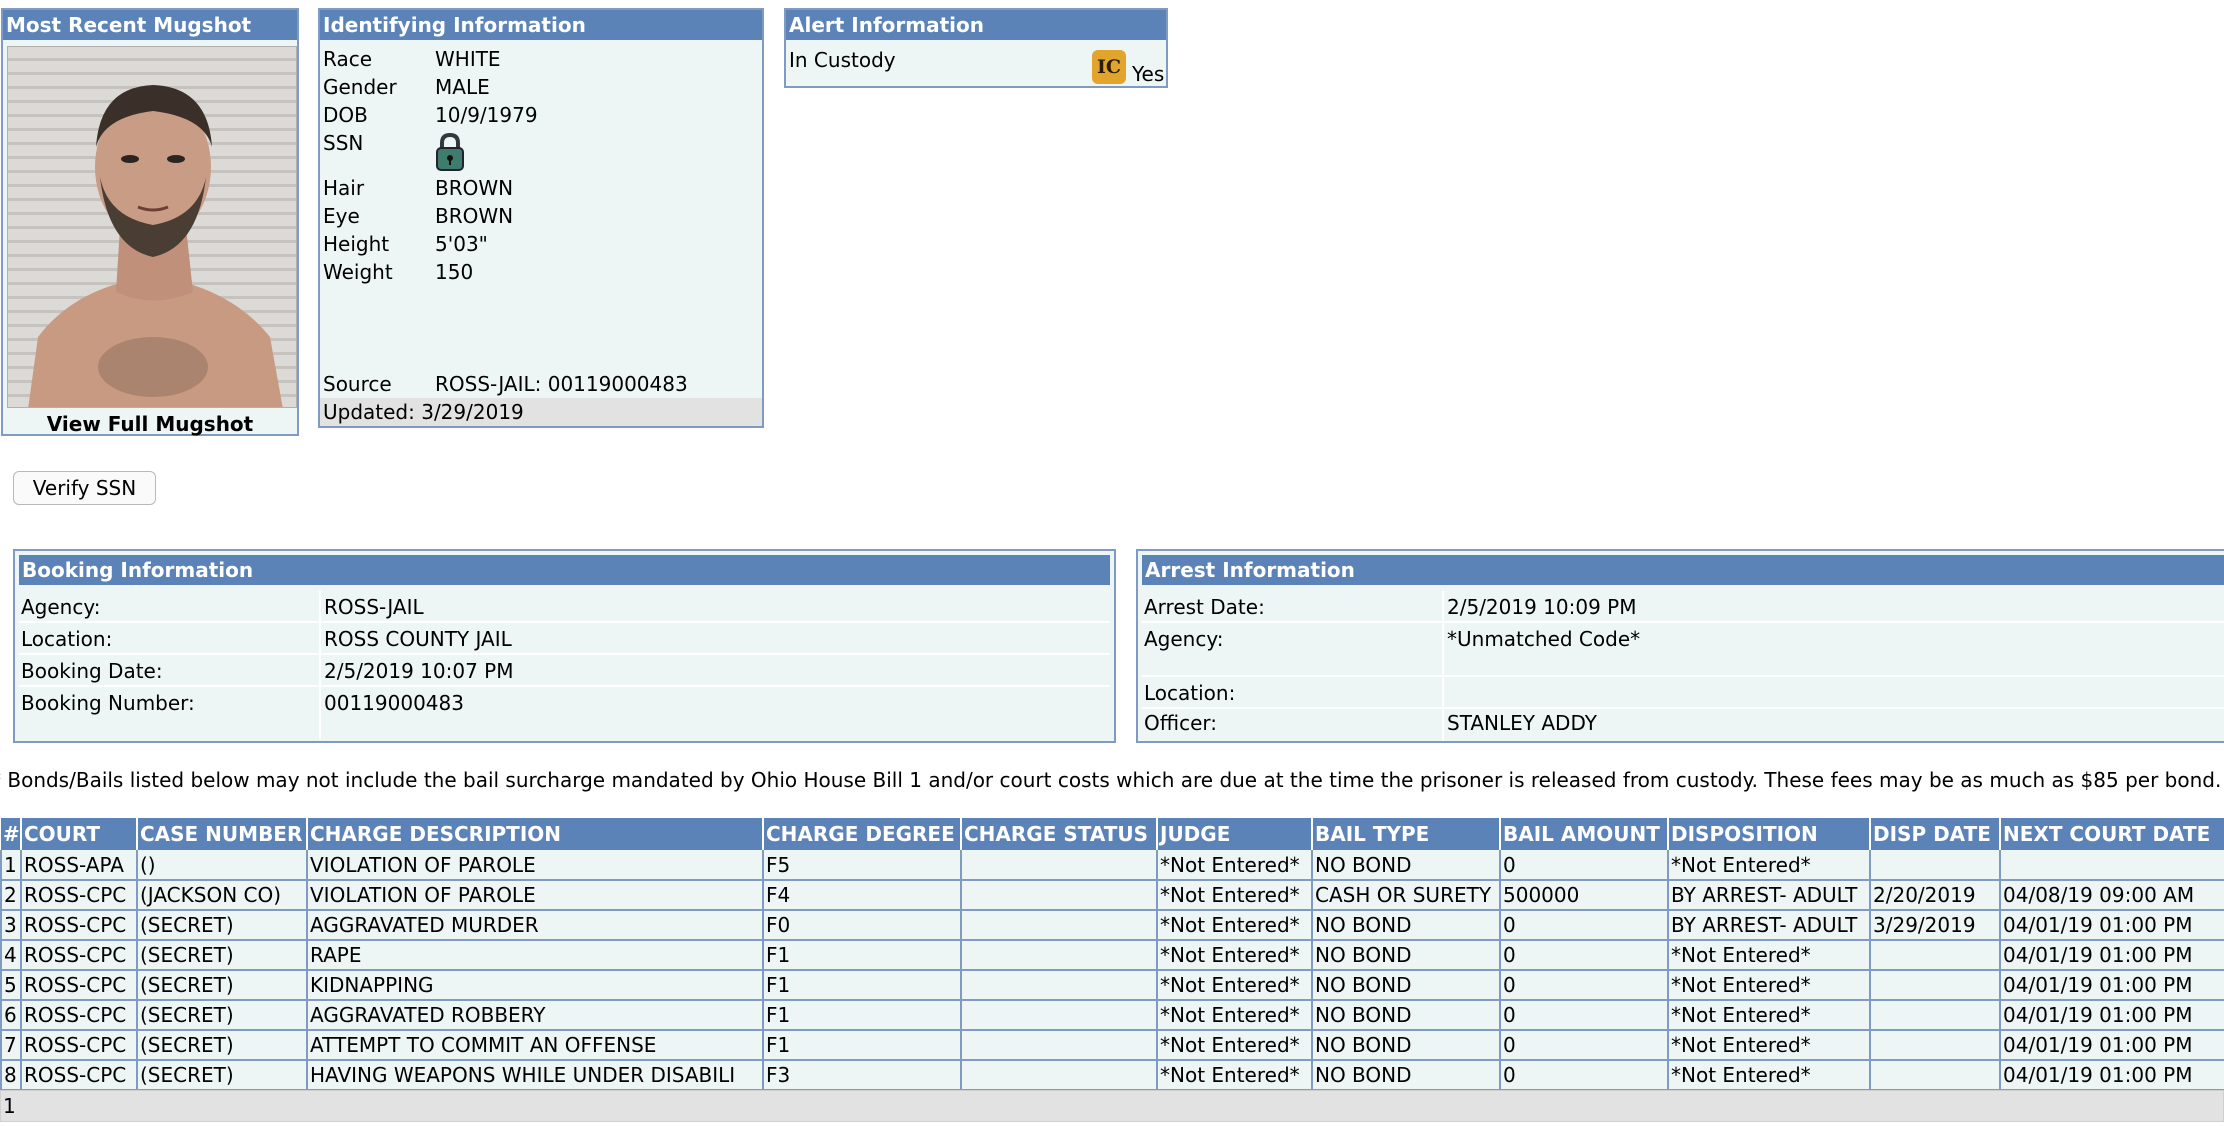  I want to click on cell-case-number: (), so click(222, 865).